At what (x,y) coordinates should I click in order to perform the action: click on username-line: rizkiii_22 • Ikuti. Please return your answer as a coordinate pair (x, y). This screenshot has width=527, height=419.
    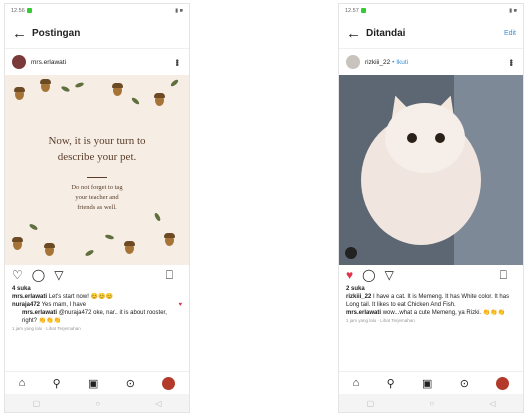
    Looking at the image, I should click on (435, 62).